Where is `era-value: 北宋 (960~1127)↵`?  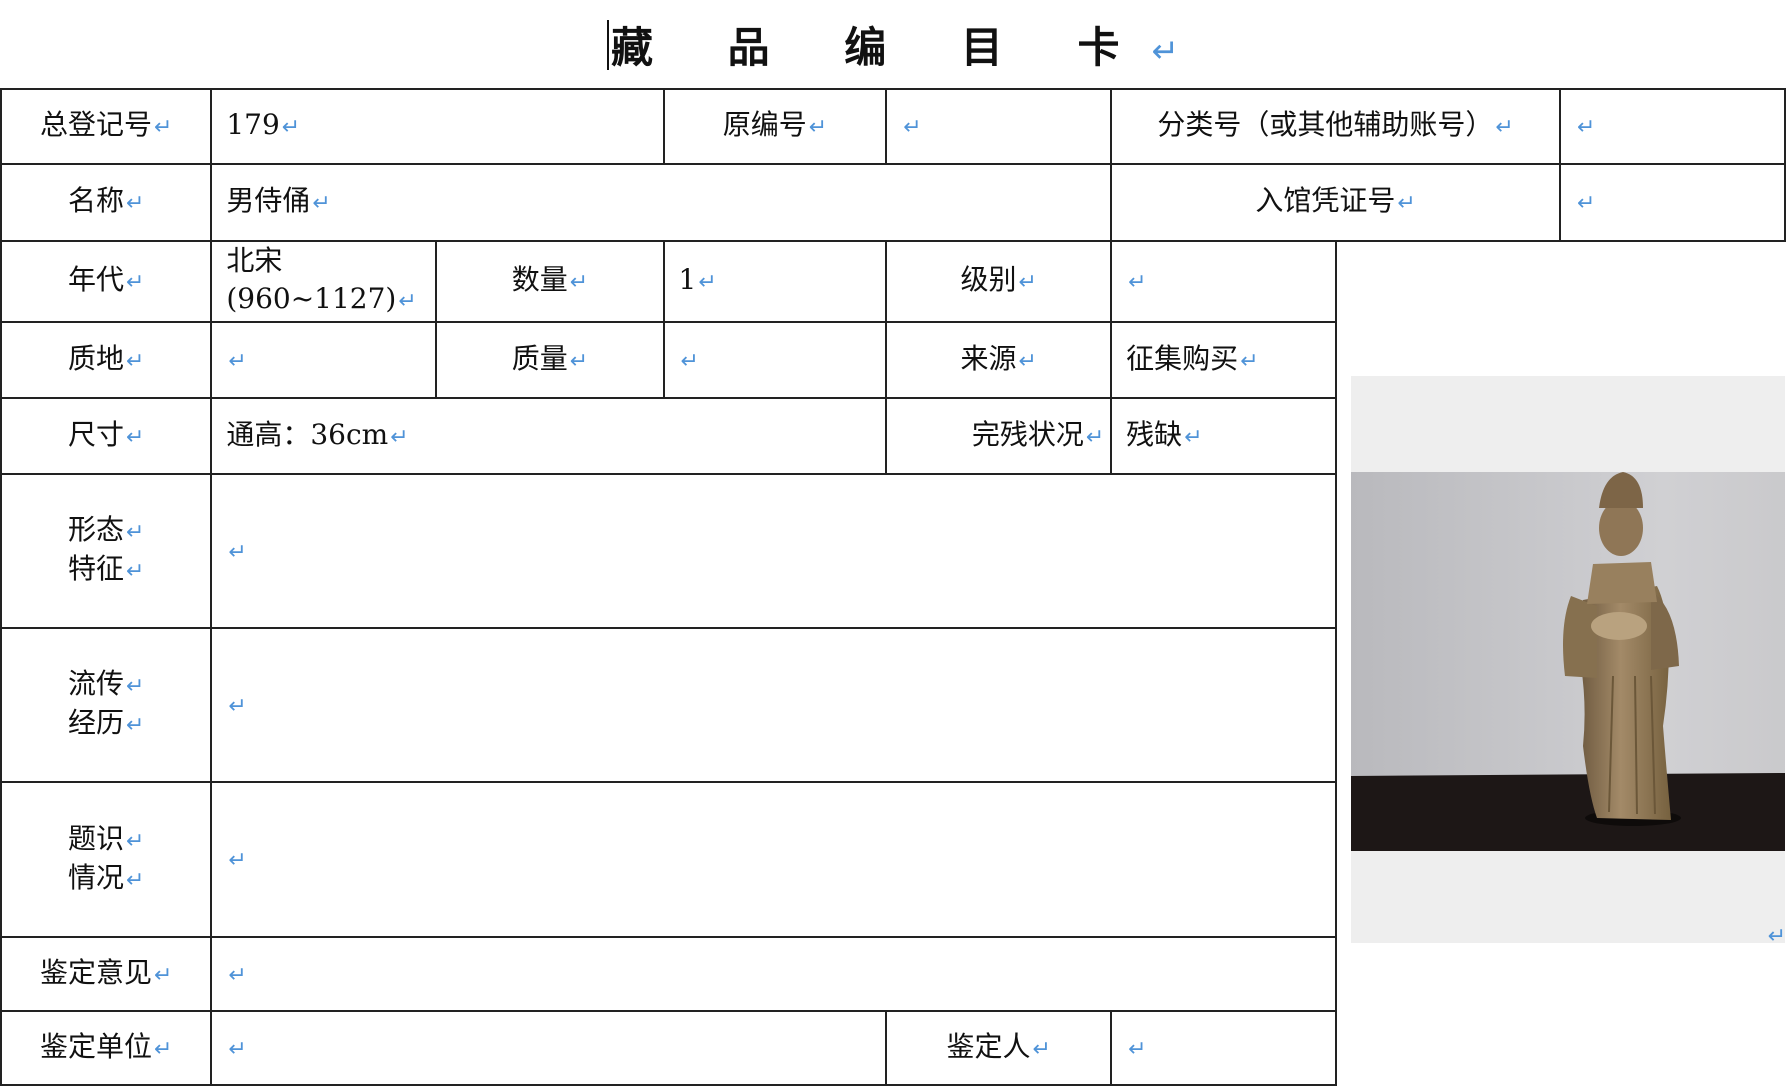 era-value: 北宋 (960~1127)↵ is located at coordinates (324, 281).